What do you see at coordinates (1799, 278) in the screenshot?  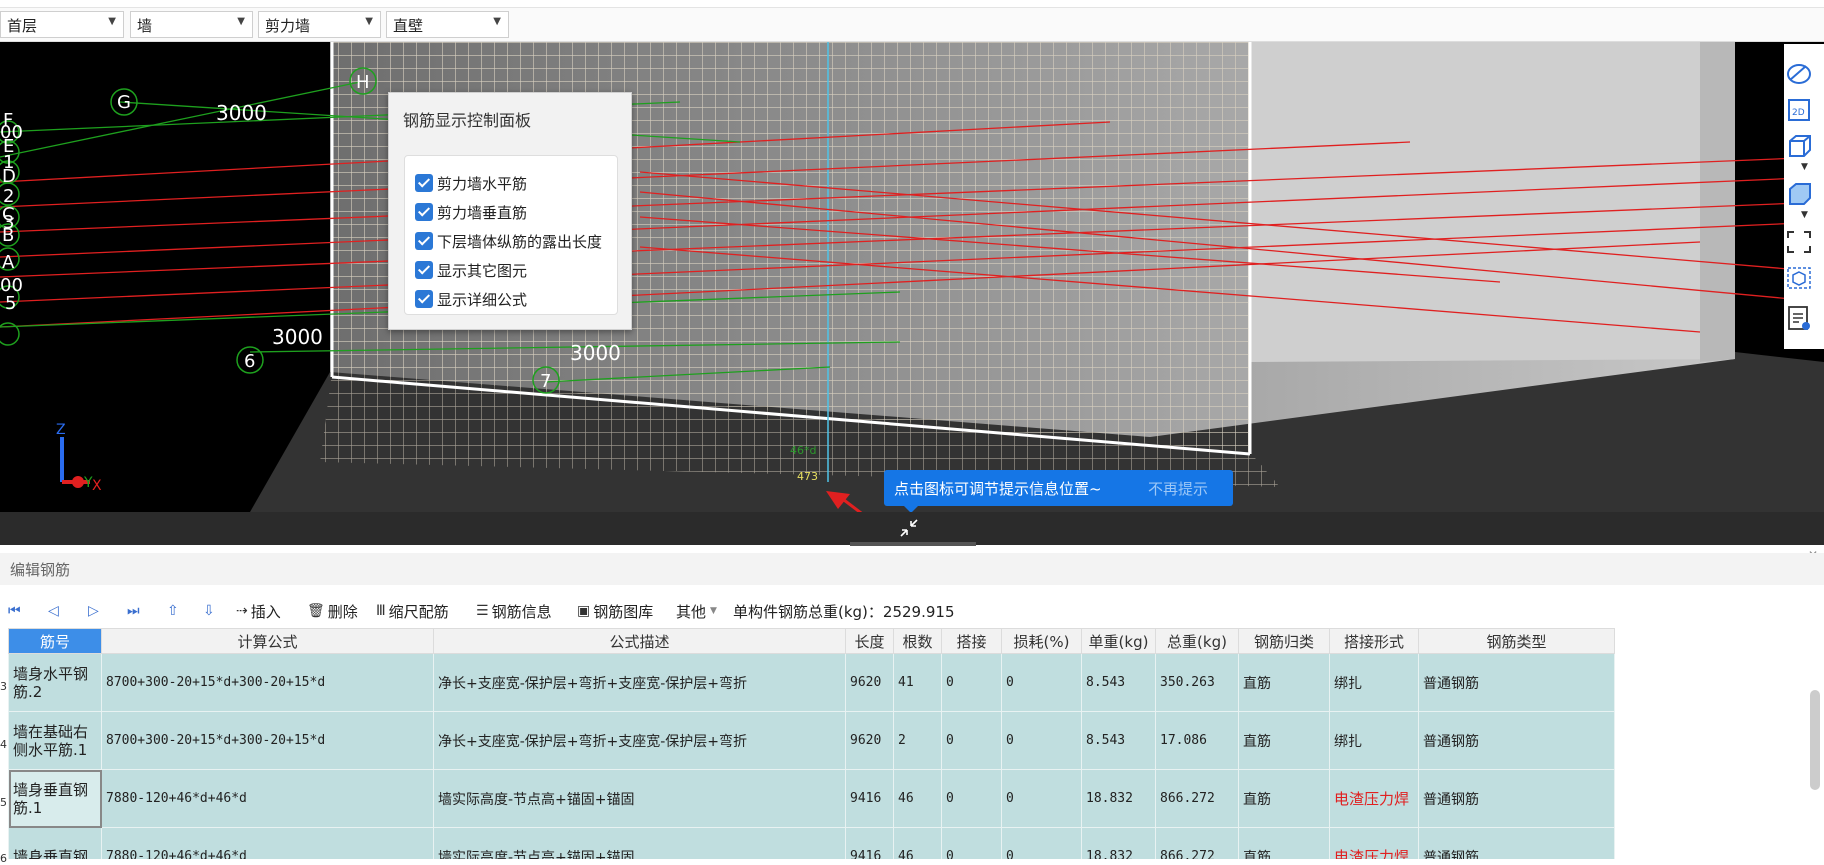 I see `dynamic-view-icon` at bounding box center [1799, 278].